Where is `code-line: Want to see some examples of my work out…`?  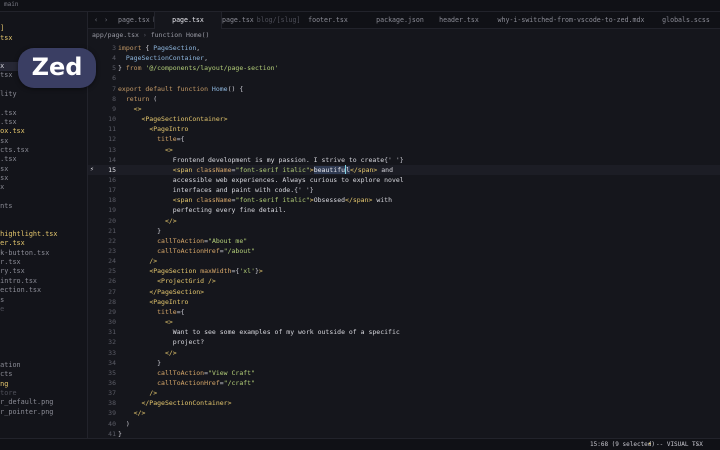 code-line: Want to see some examples of my work out… is located at coordinates (259, 332).